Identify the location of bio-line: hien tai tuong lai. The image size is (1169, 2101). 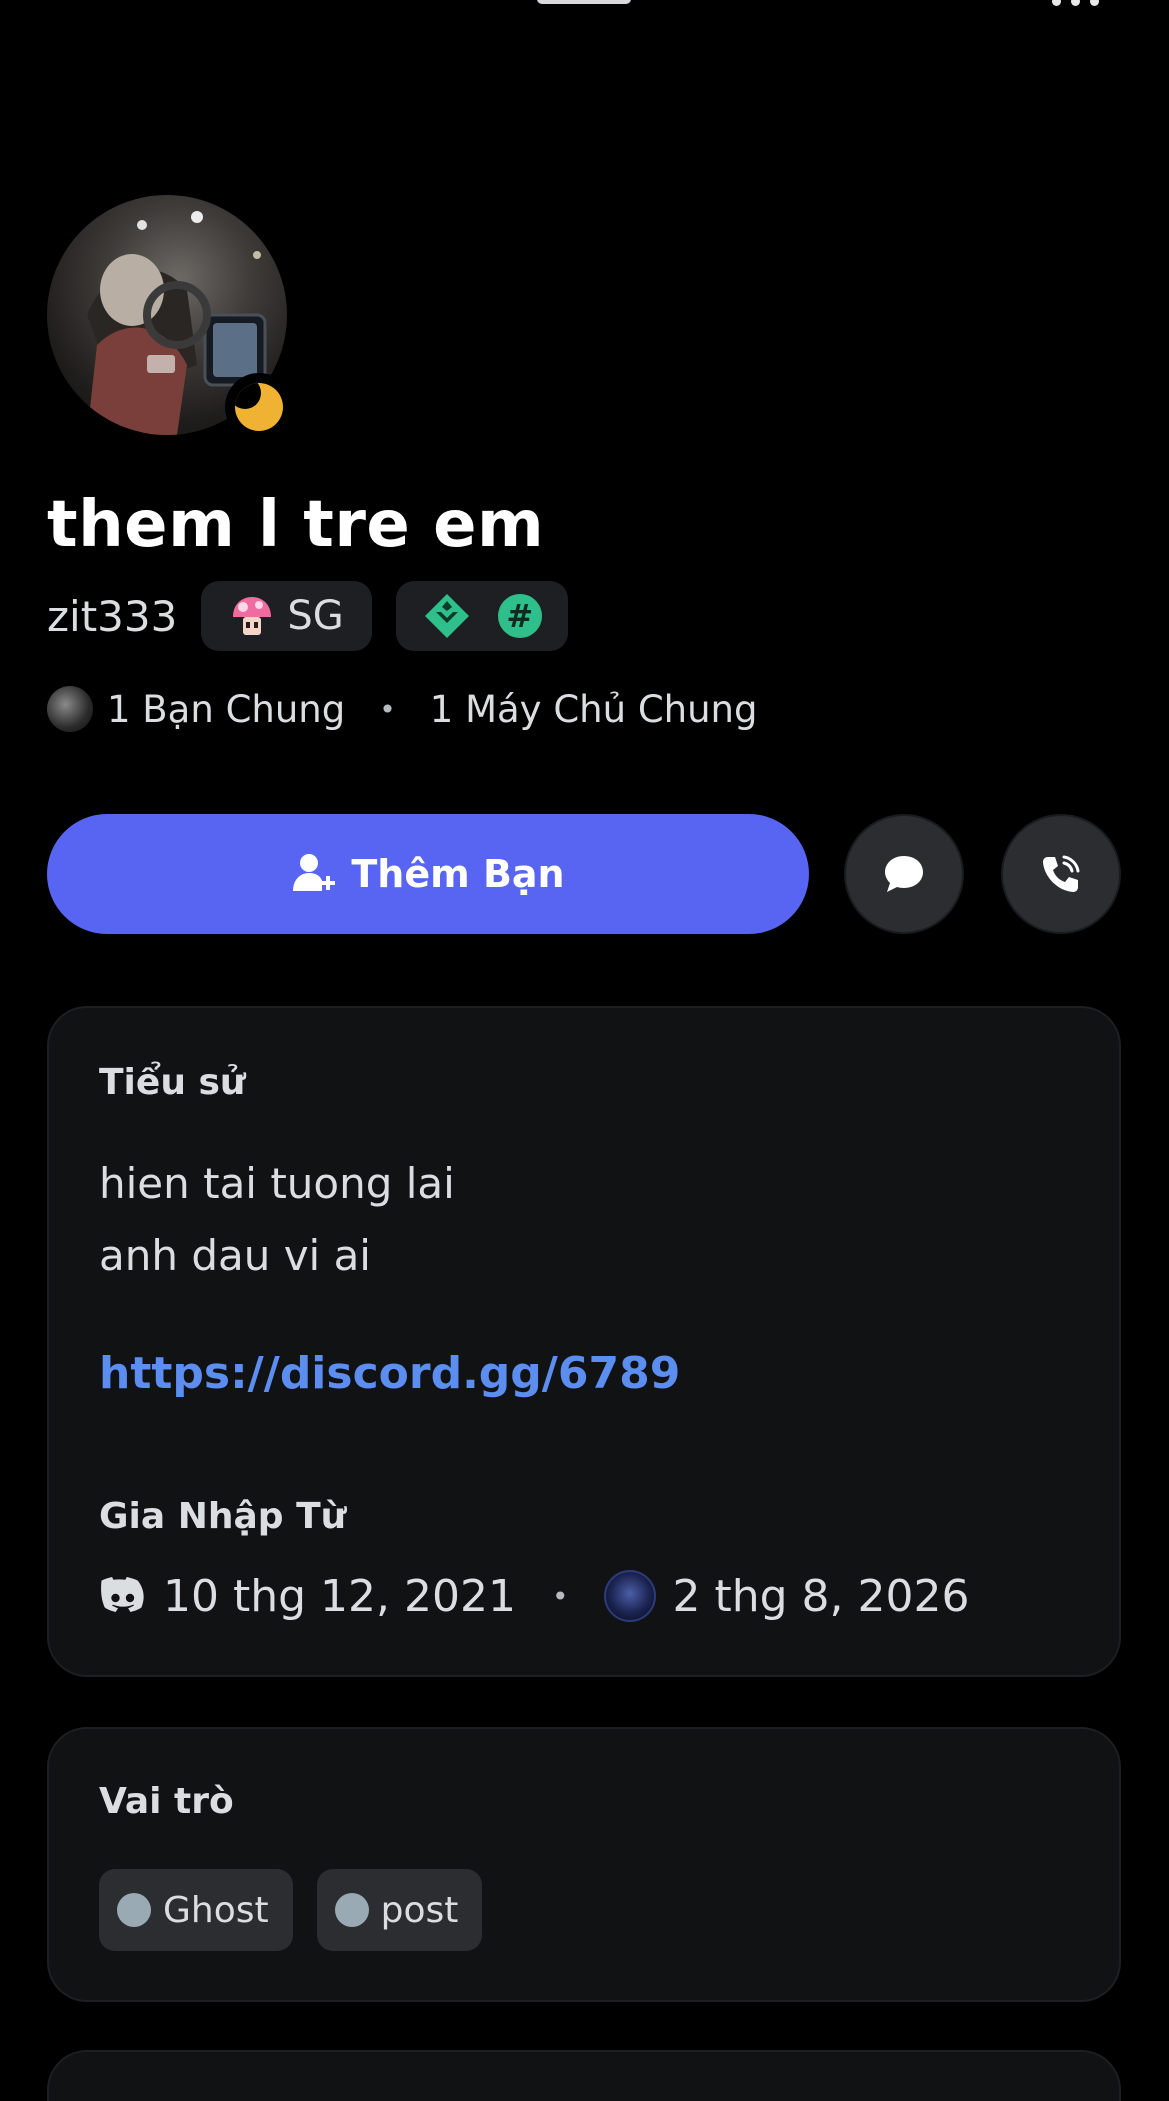
(277, 1183).